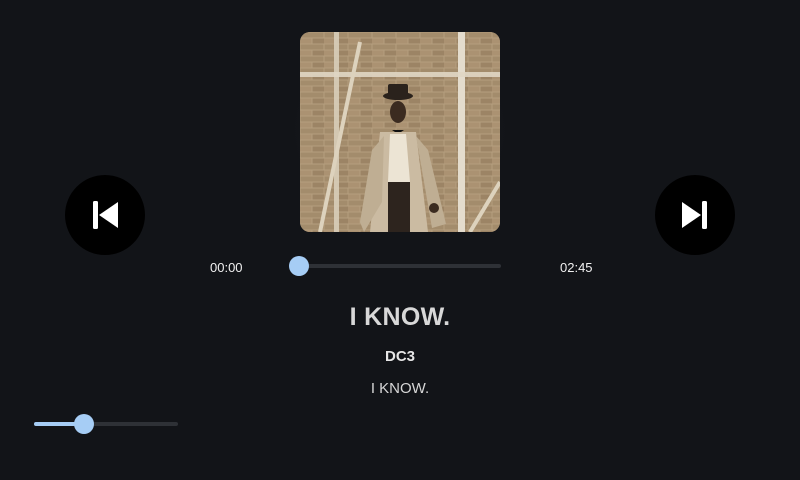 This screenshot has width=800, height=480. What do you see at coordinates (400, 388) in the screenshot?
I see `track-album: I KNOW.` at bounding box center [400, 388].